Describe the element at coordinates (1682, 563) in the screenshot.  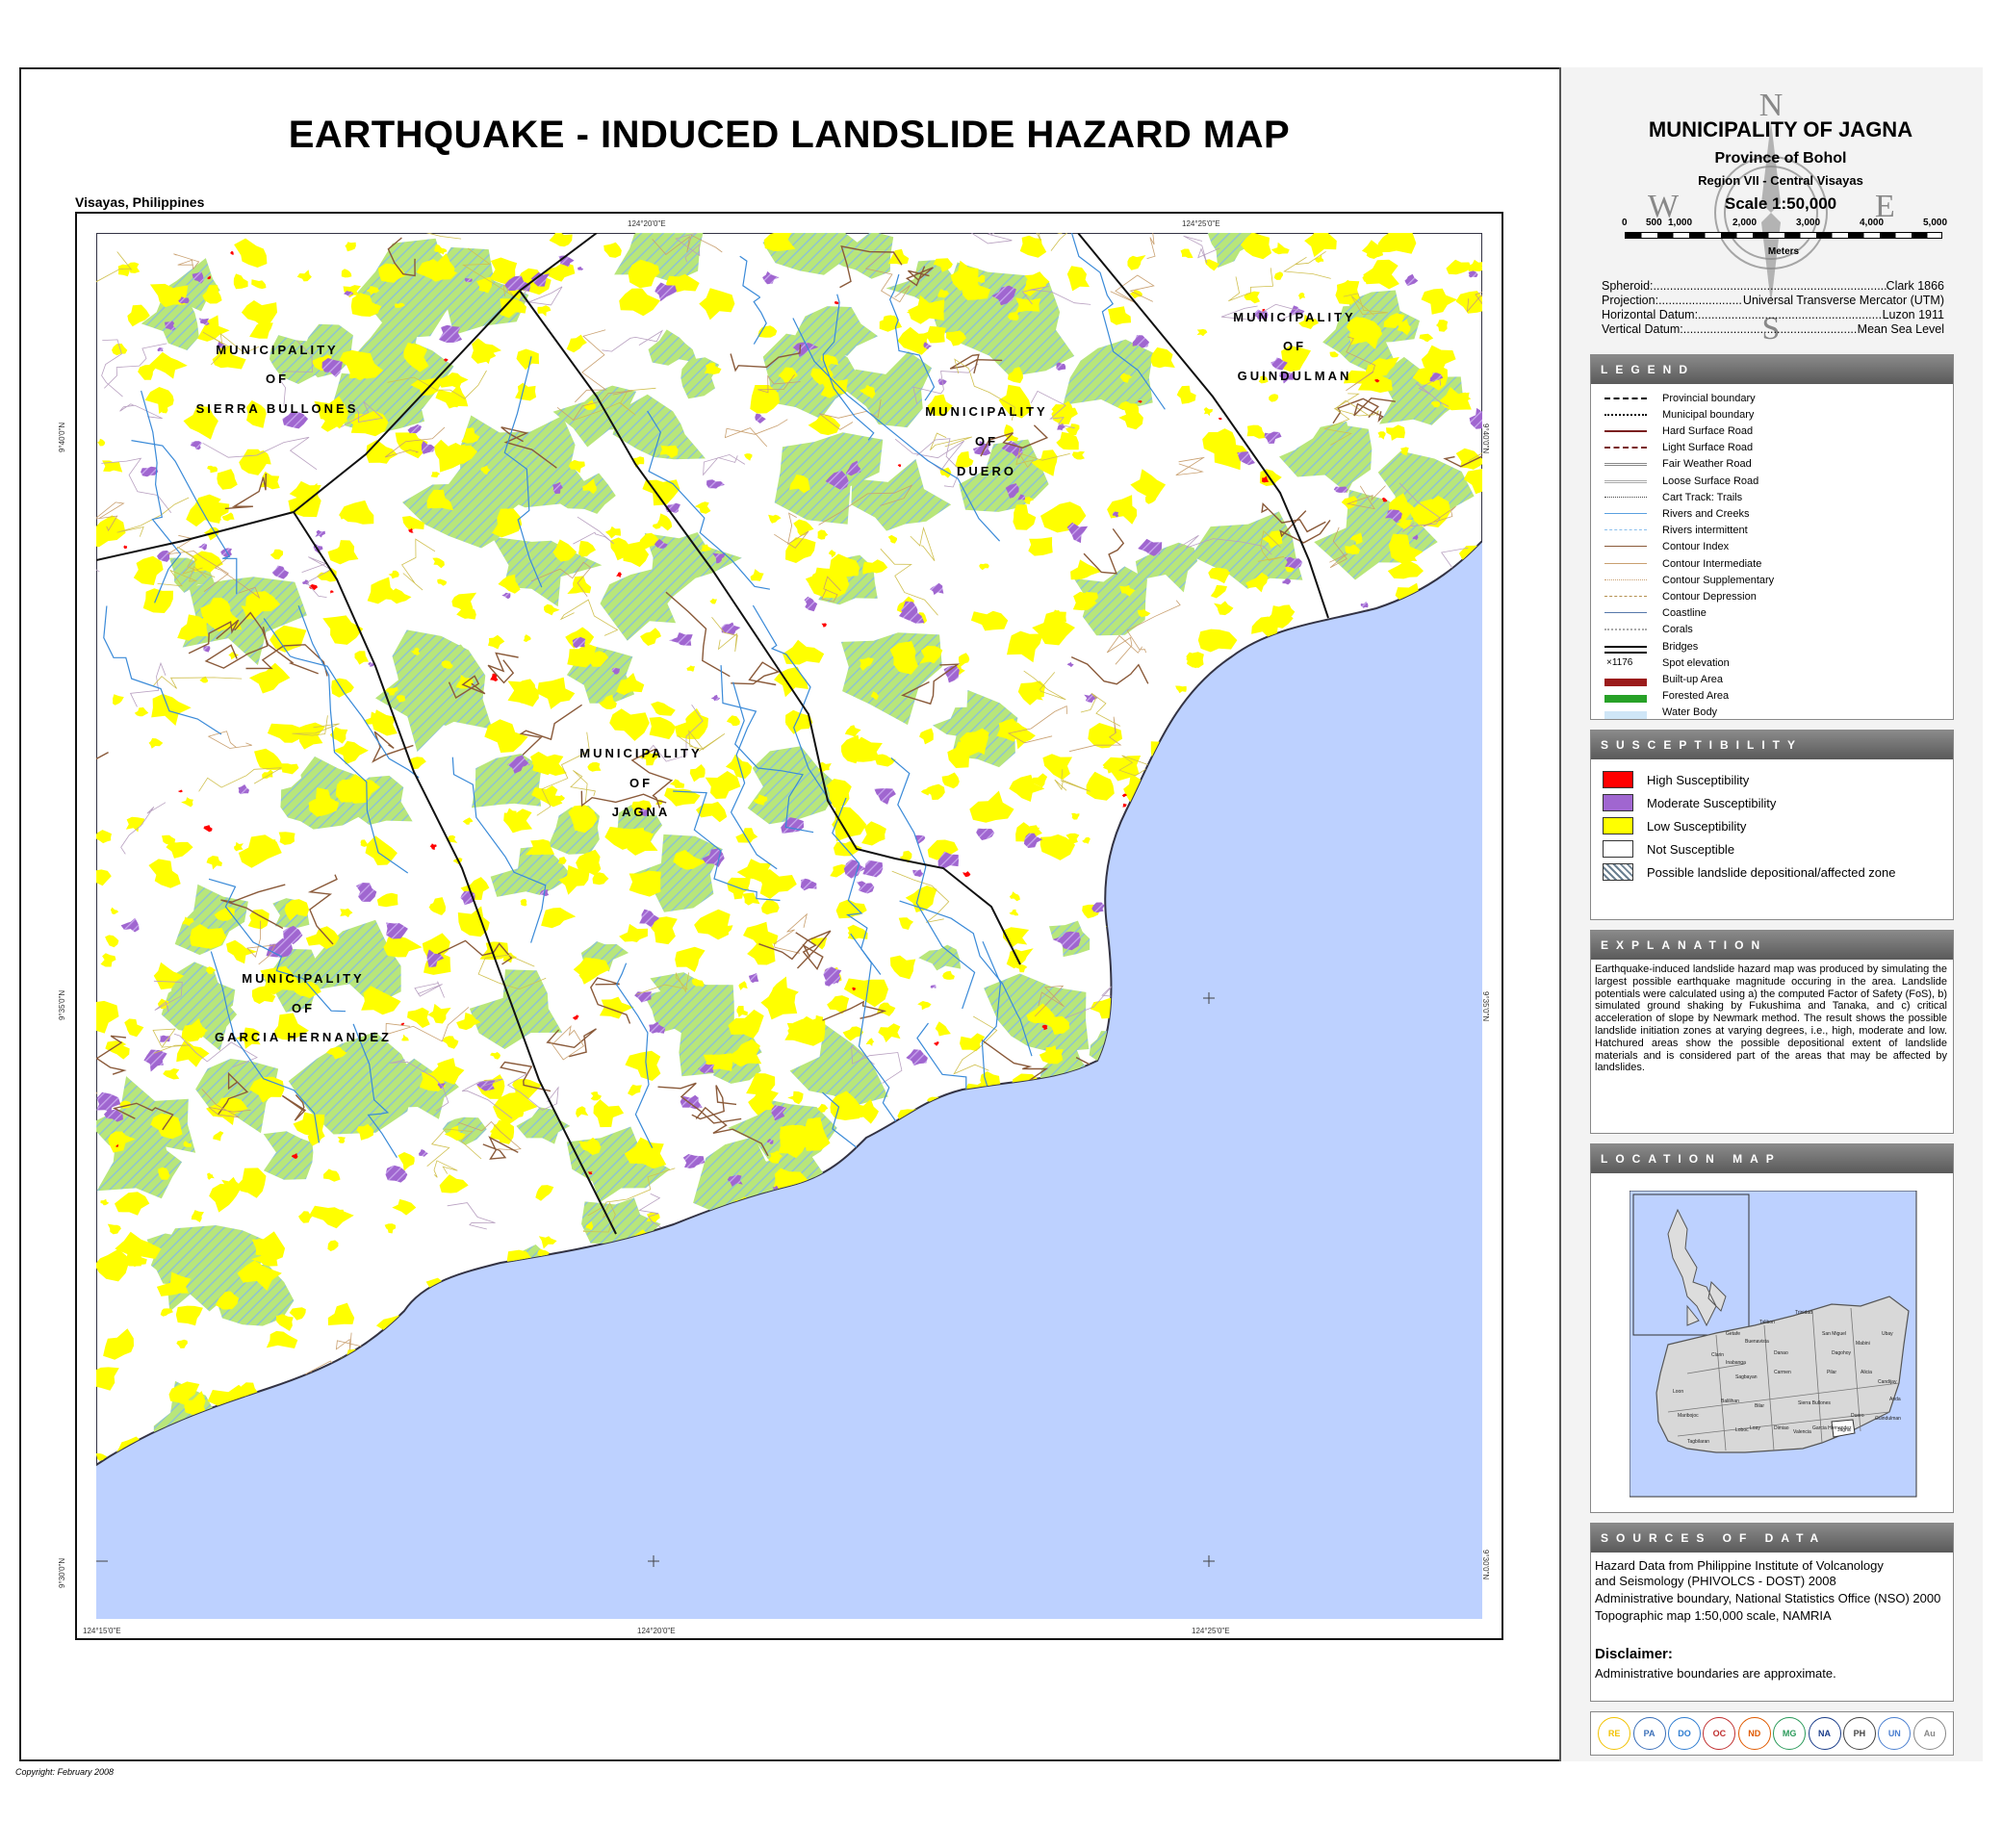
I see `legend-item: Contour Intermediate` at that location.